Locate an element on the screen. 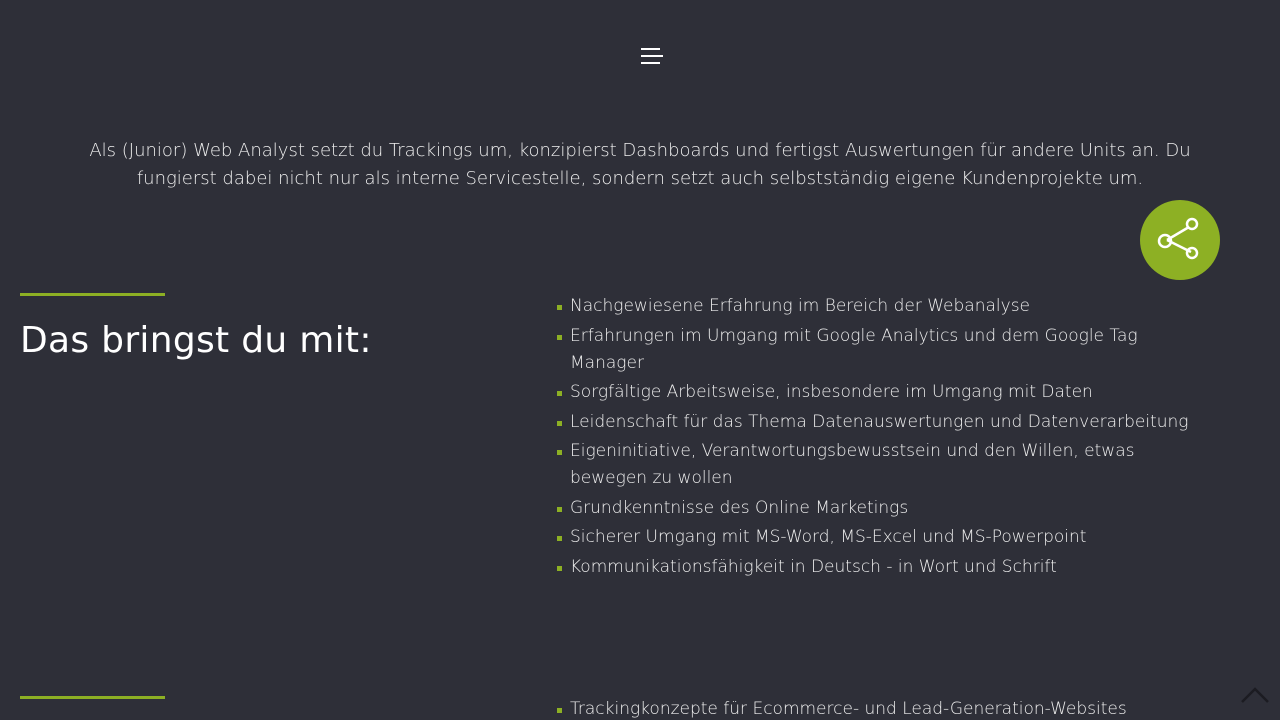  share-icon is located at coordinates (1178, 238).